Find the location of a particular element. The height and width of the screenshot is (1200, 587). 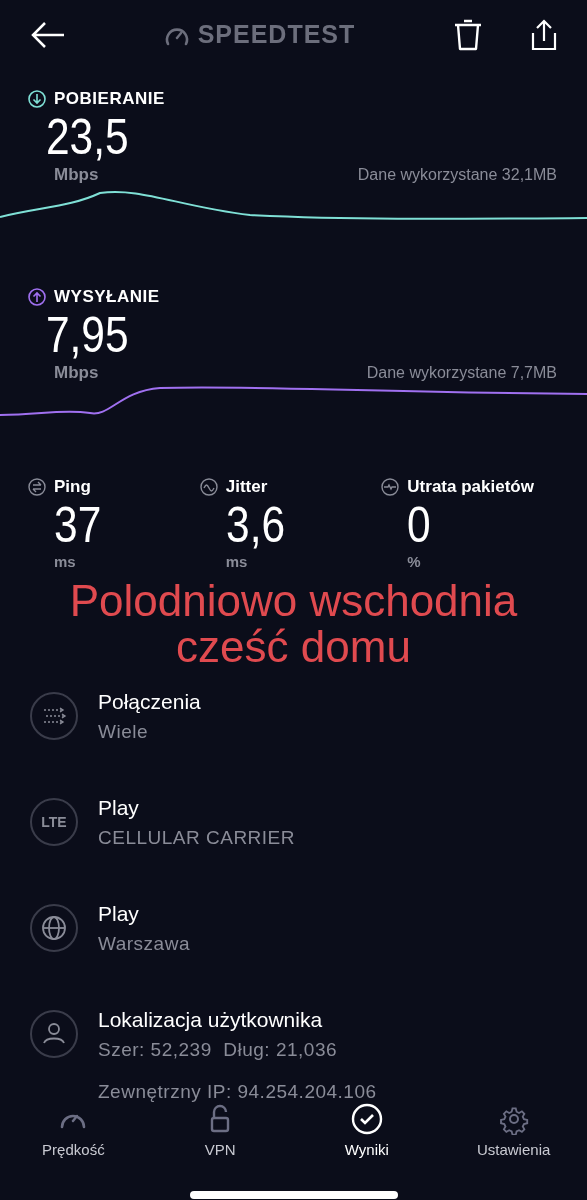

section-label: POBIERANIE is located at coordinates (109, 99).